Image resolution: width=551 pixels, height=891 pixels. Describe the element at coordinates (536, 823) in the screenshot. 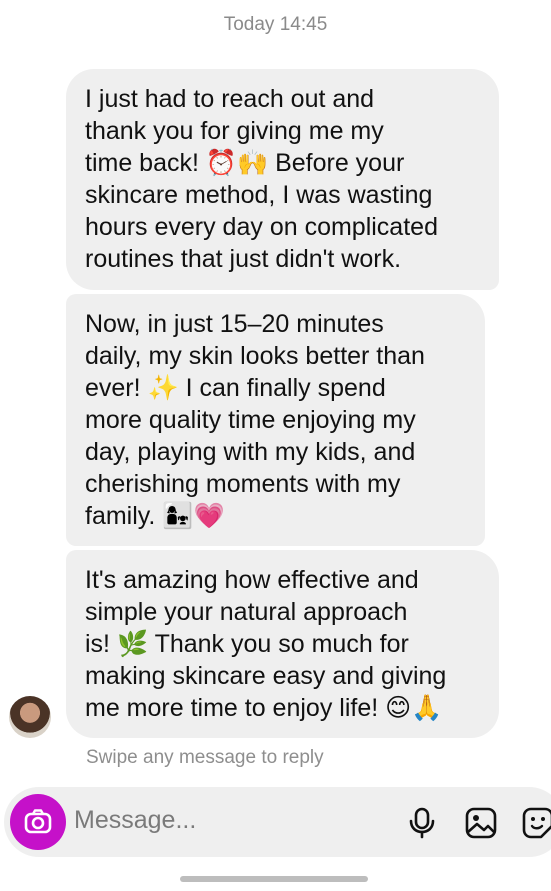

I see `sticker-icon` at that location.